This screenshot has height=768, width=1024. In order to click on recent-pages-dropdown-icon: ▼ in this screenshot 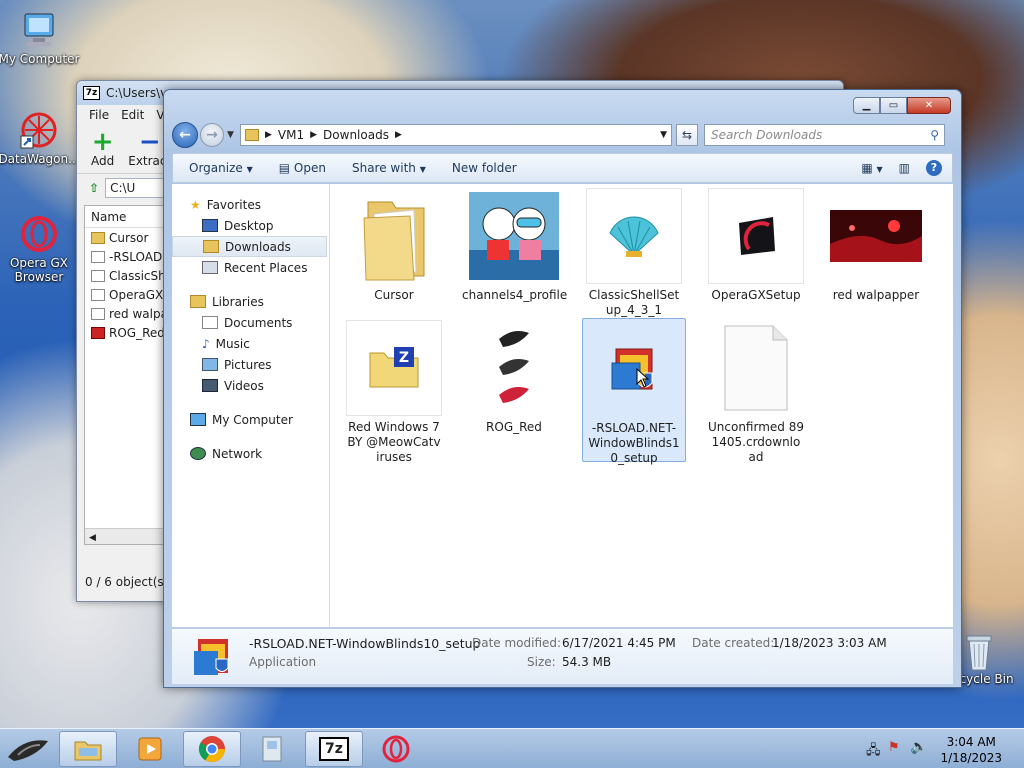, I will do `click(232, 135)`.